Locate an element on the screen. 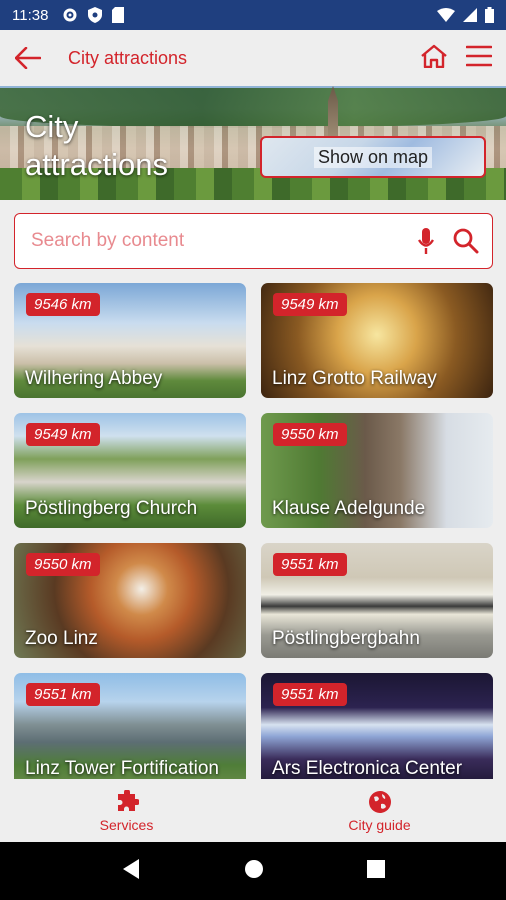 The width and height of the screenshot is (506, 900). search-icon is located at coordinates (466, 241).